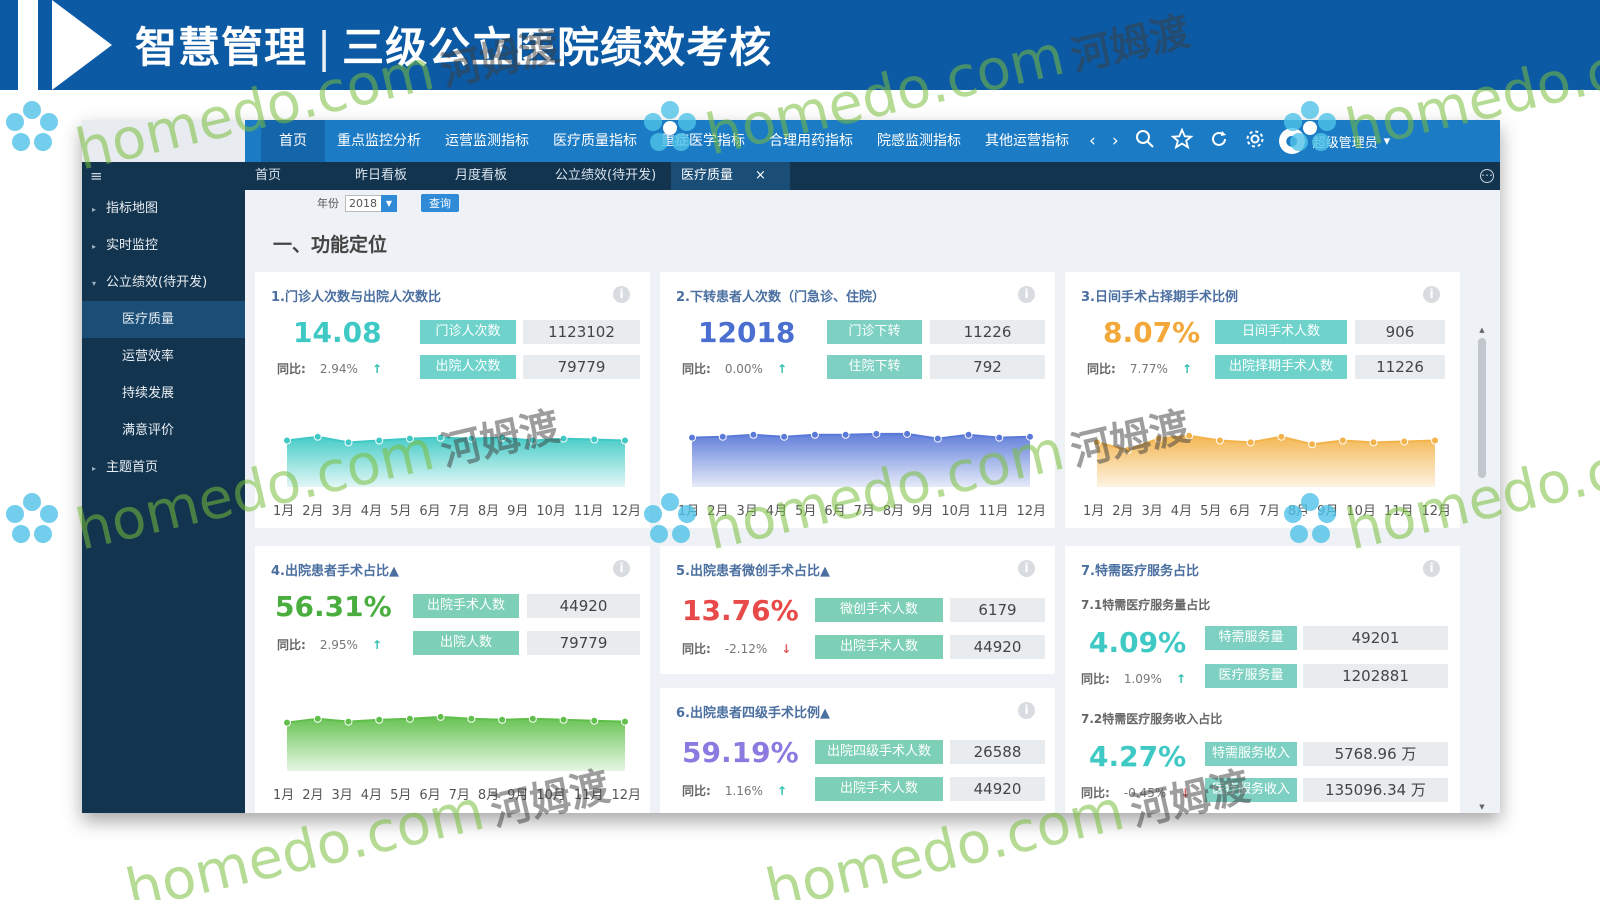 The height and width of the screenshot is (900, 1600). Describe the element at coordinates (293, 141) in the screenshot. I see `nav-home: 首页` at that location.